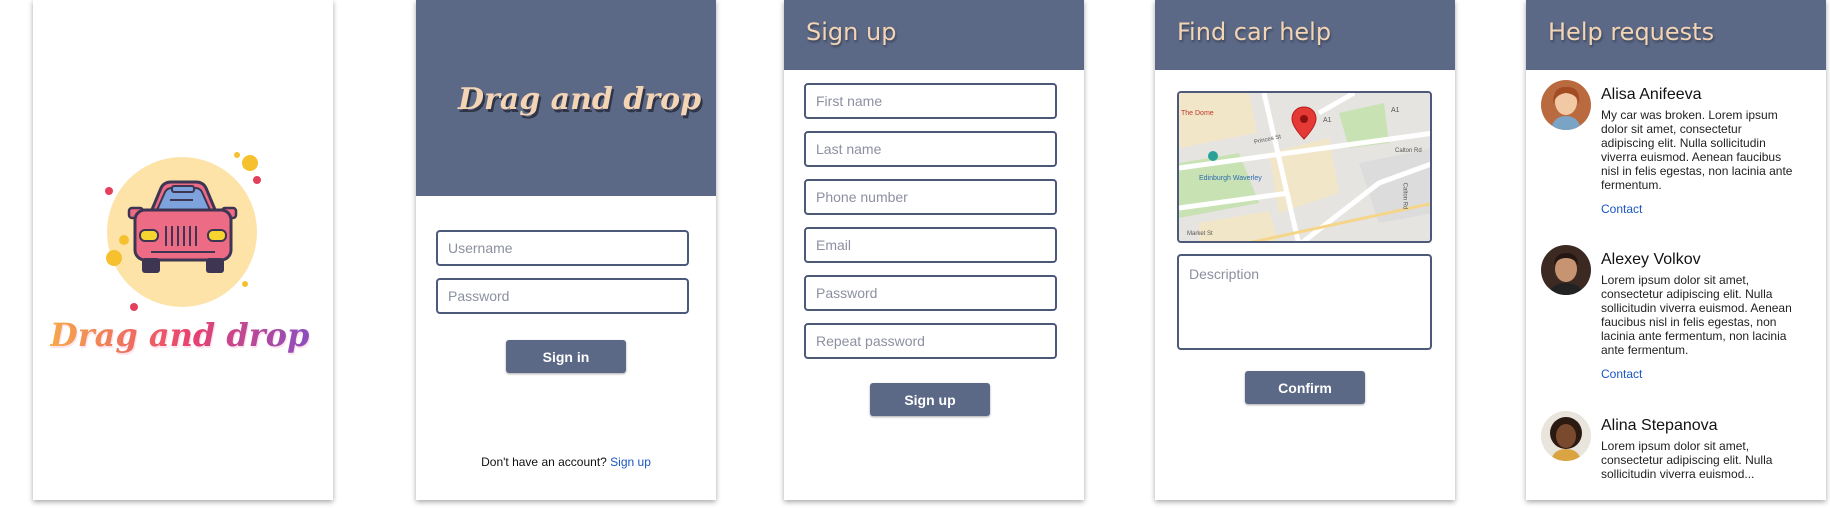 The image size is (1830, 508). What do you see at coordinates (930, 149) in the screenshot?
I see `last-name-input` at bounding box center [930, 149].